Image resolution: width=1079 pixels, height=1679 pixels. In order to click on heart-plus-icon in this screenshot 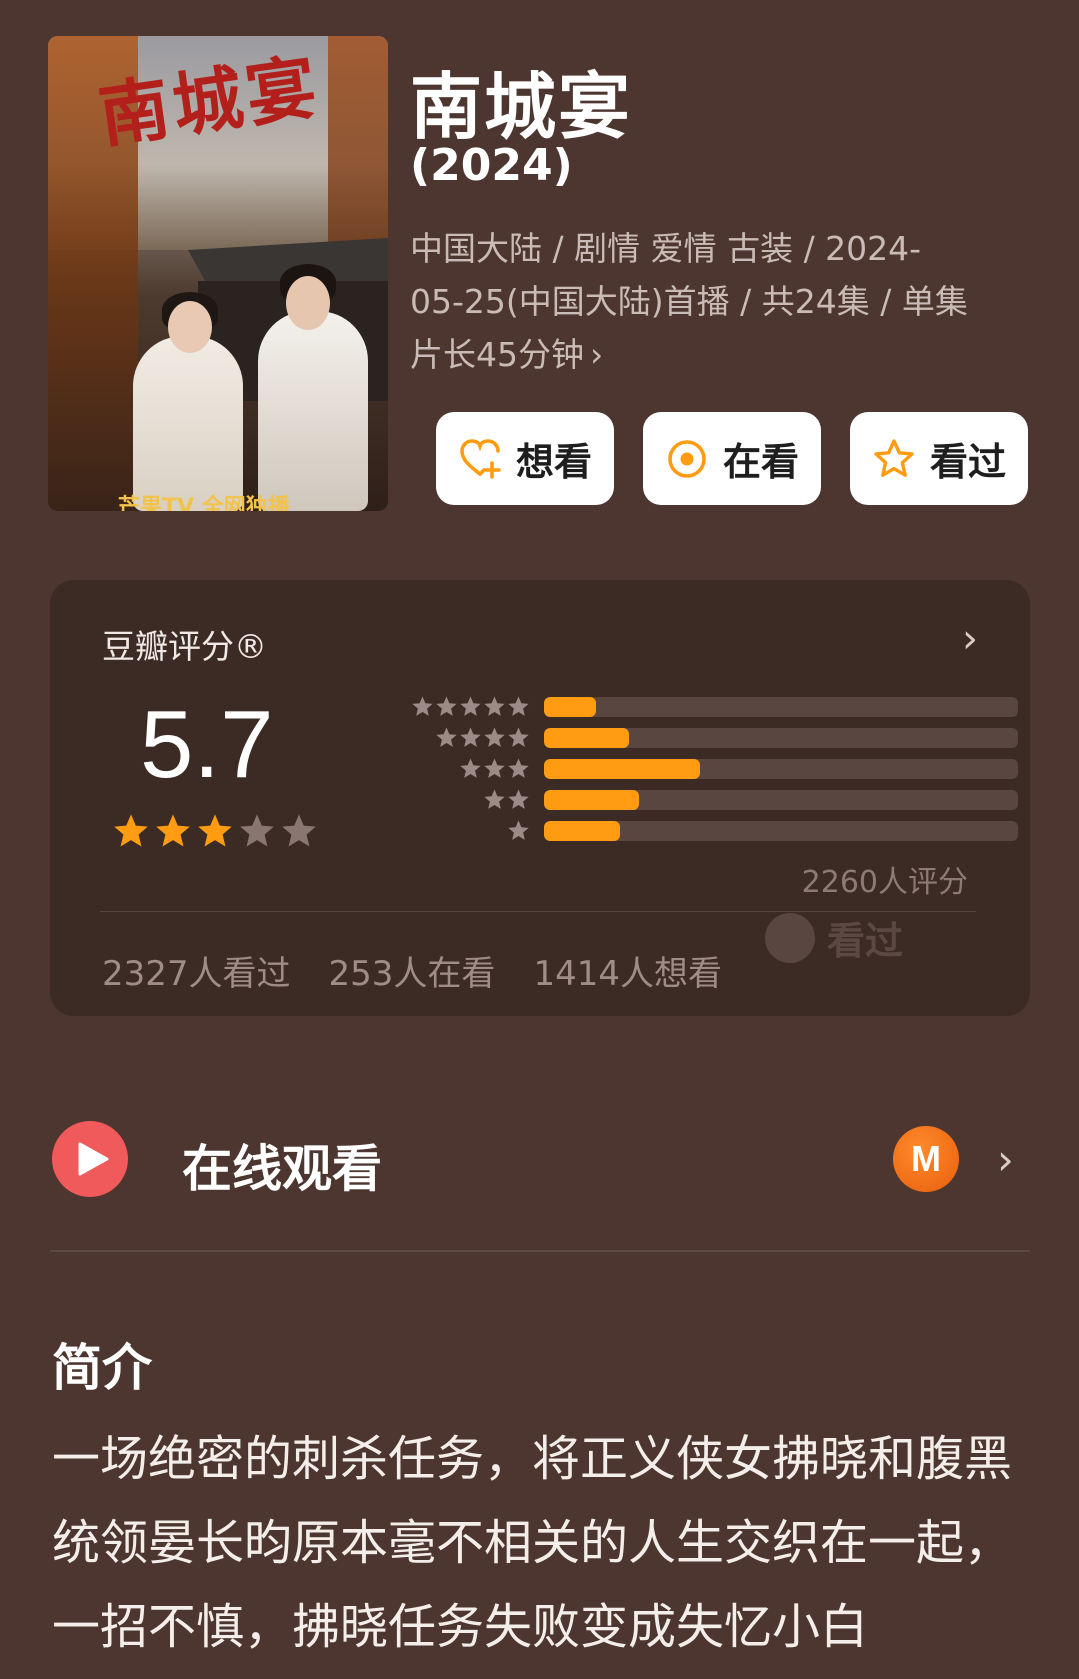, I will do `click(480, 458)`.